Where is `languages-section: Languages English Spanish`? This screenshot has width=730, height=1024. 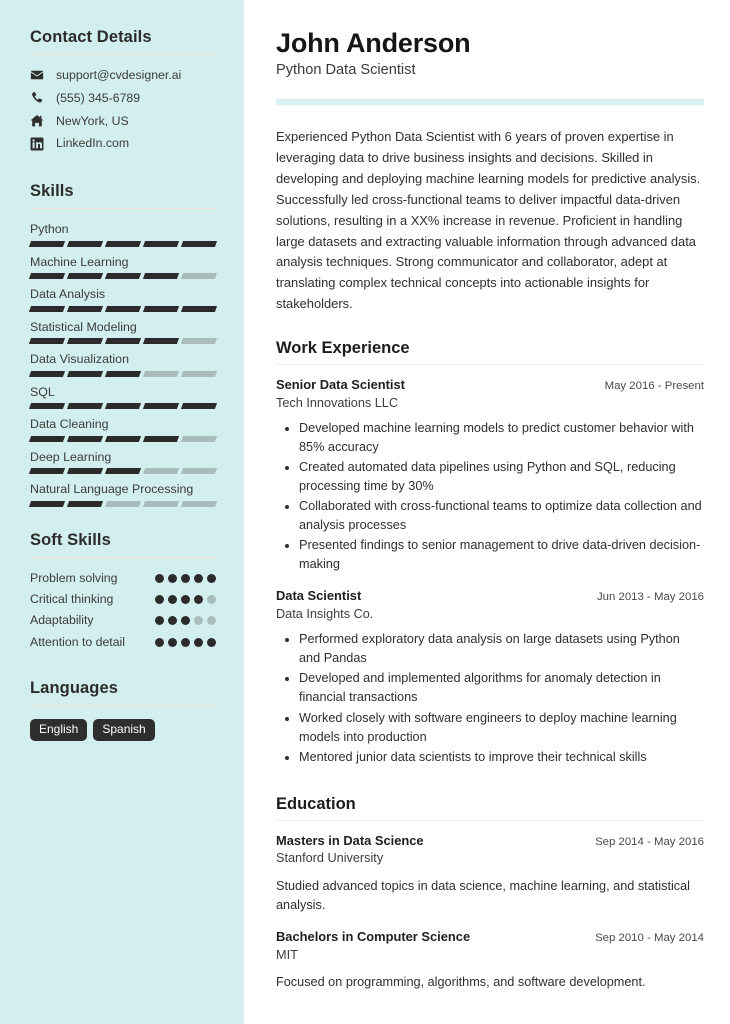 languages-section: Languages English Spanish is located at coordinates (123, 710).